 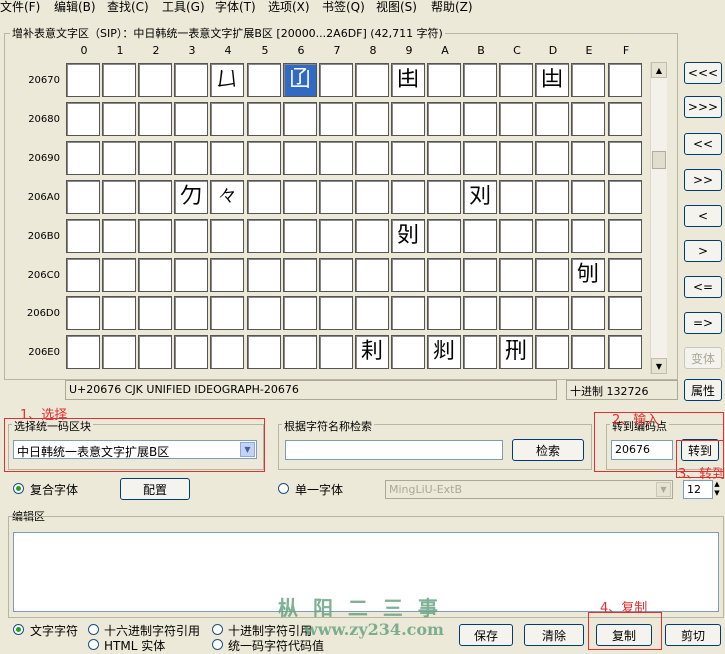 I want to click on char-cell: 𠛆, so click(x=300, y=275).